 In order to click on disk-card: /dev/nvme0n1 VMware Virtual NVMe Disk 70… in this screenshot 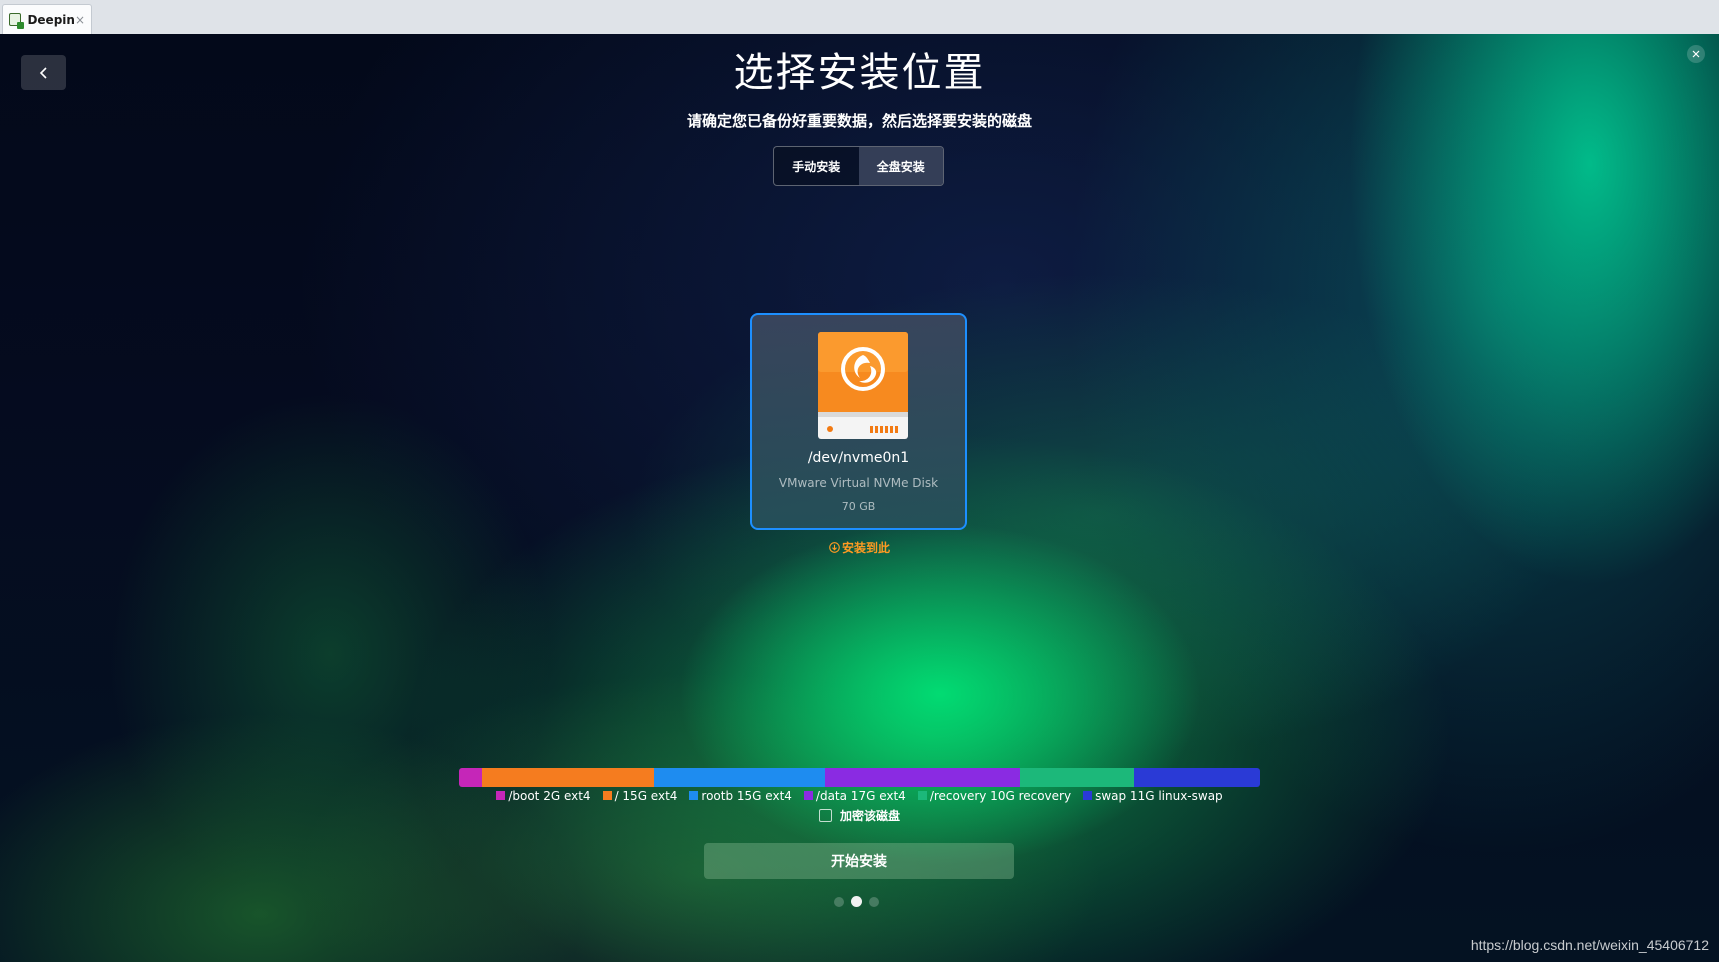, I will do `click(858, 421)`.